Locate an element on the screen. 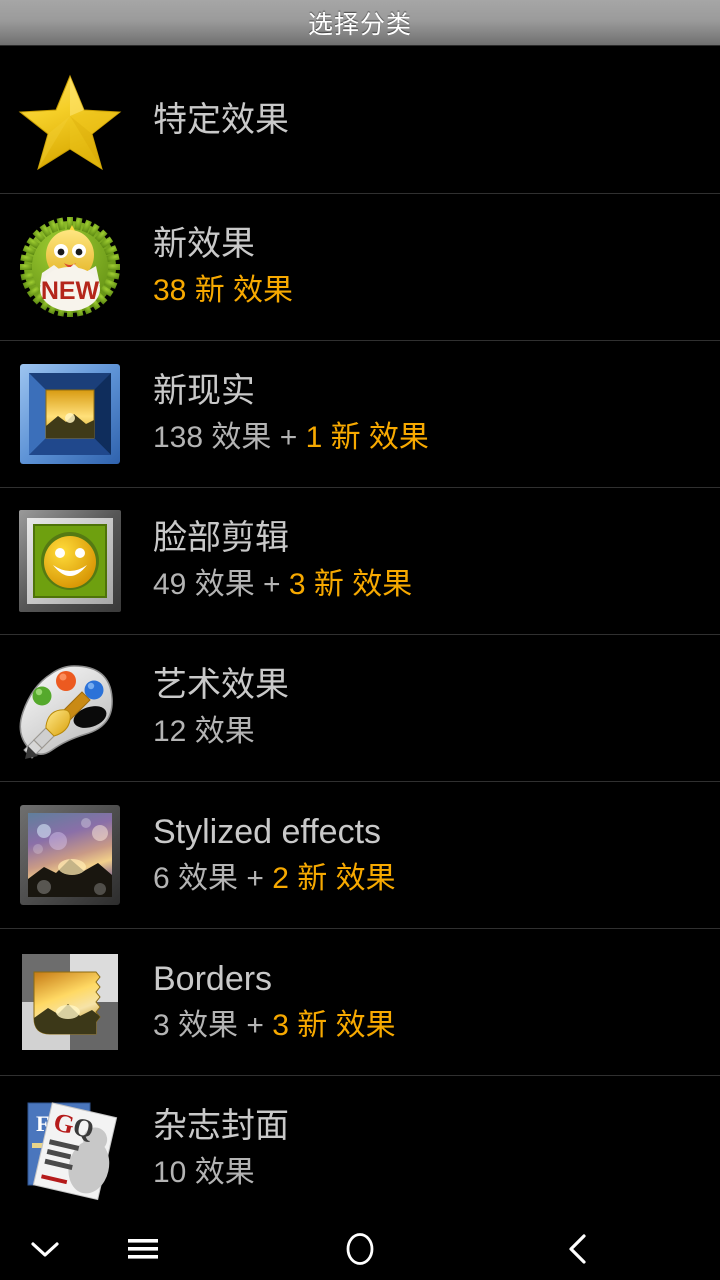 The width and height of the screenshot is (720, 1280). subtitle-new-count: 1 新 效果 is located at coordinates (367, 437).